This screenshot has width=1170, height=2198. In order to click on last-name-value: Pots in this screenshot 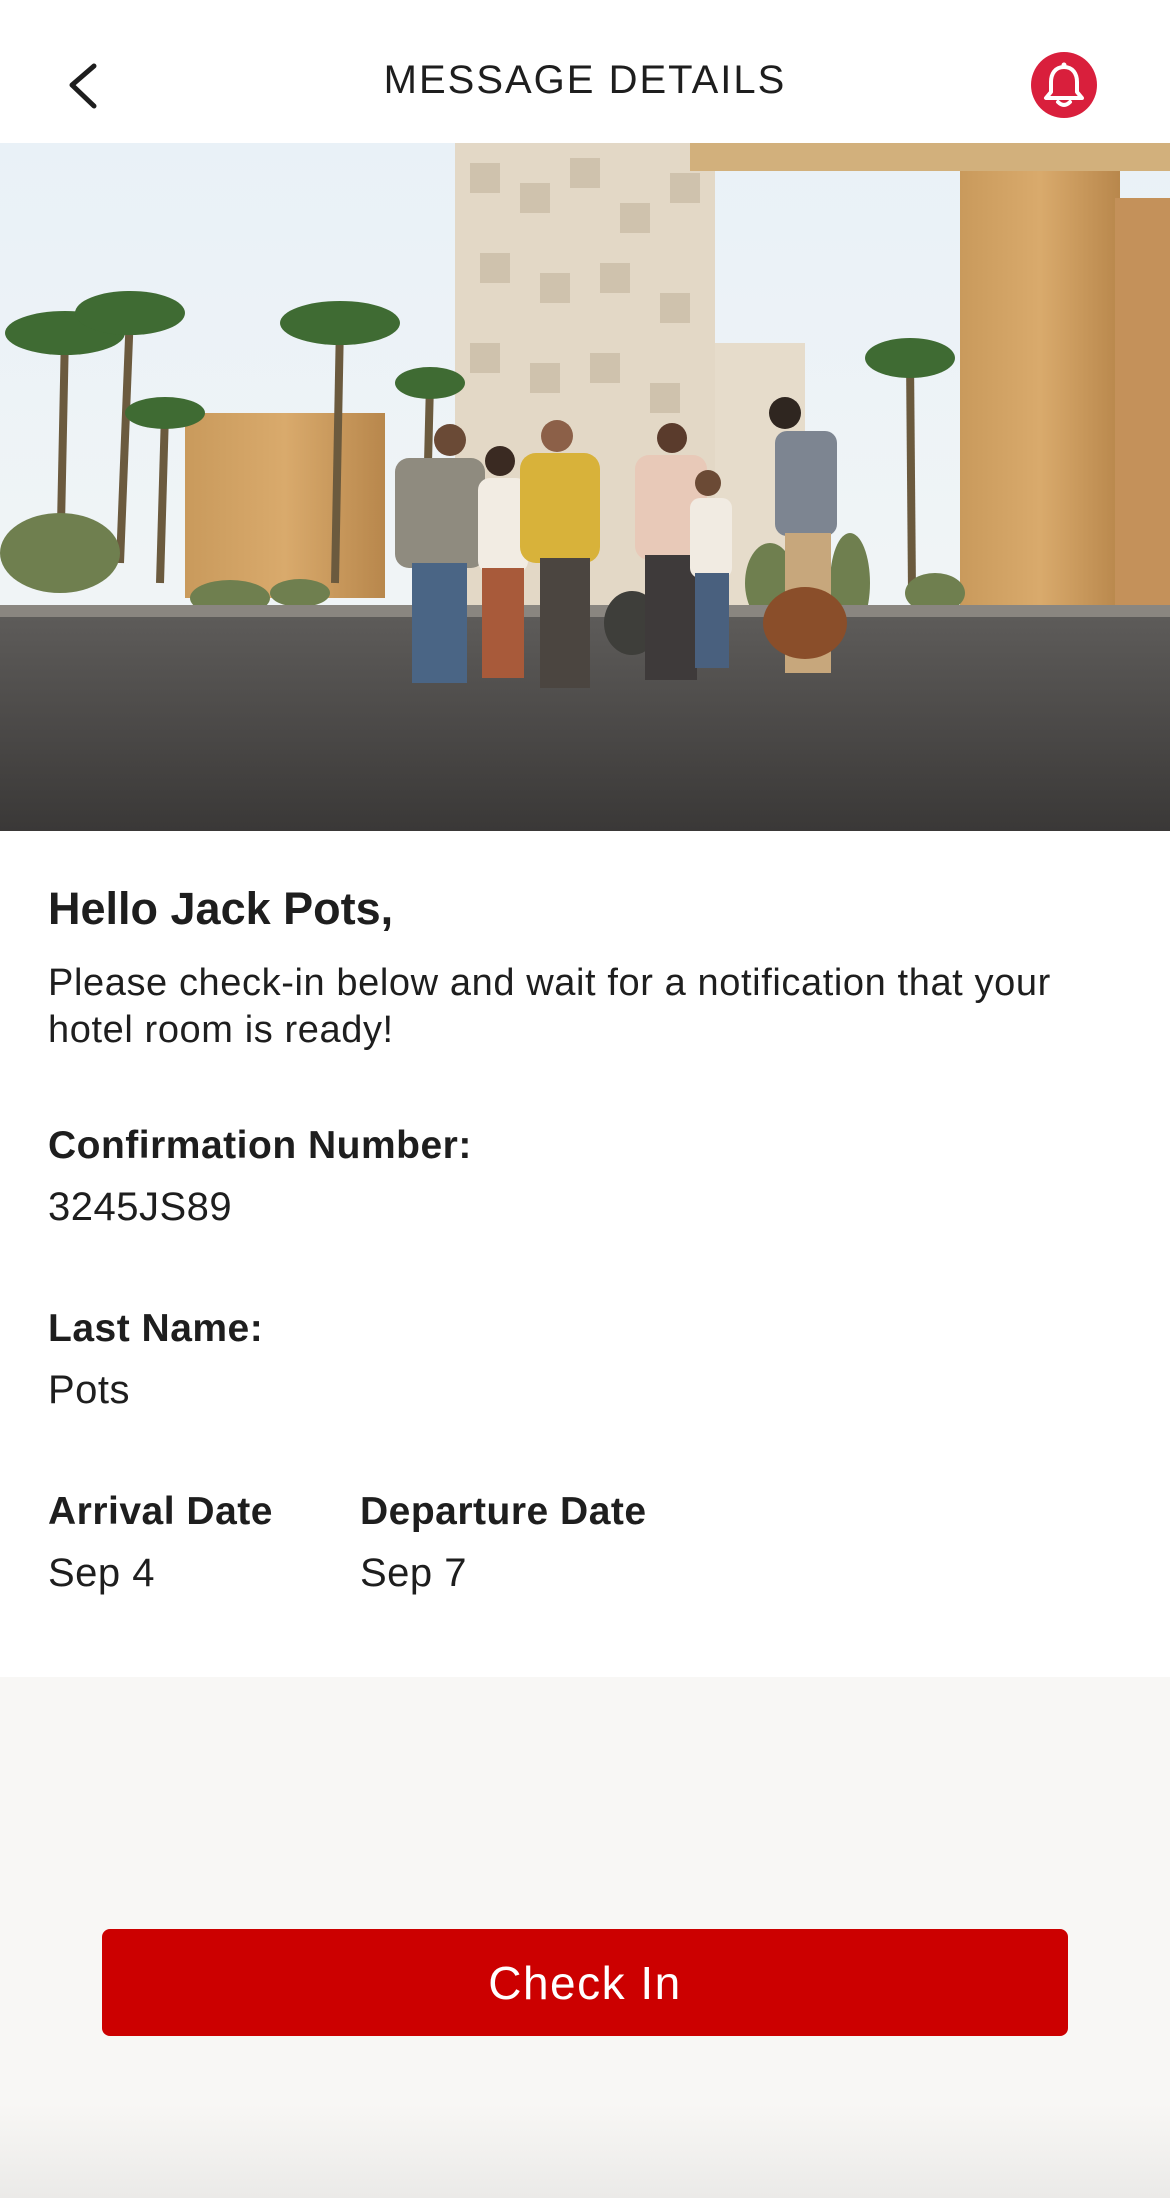, I will do `click(89, 1390)`.